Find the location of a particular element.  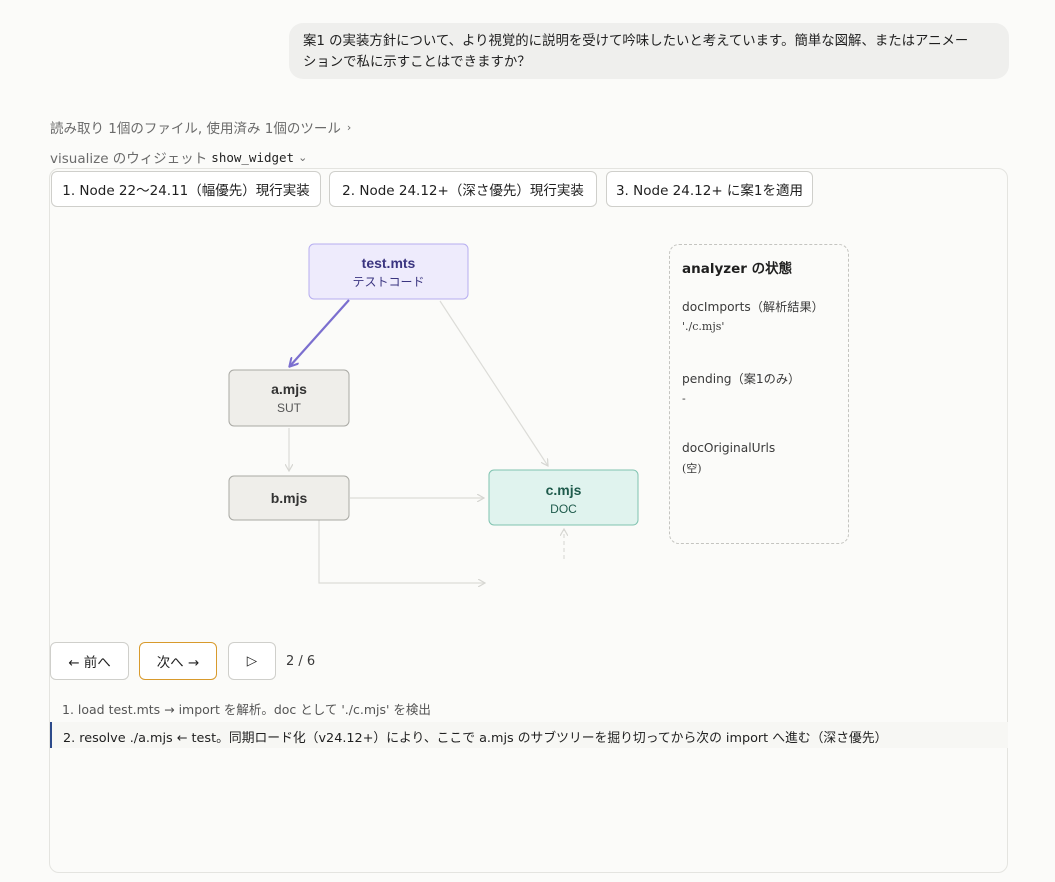

state-original-urls-label: docOriginalUrls is located at coordinates (729, 448).